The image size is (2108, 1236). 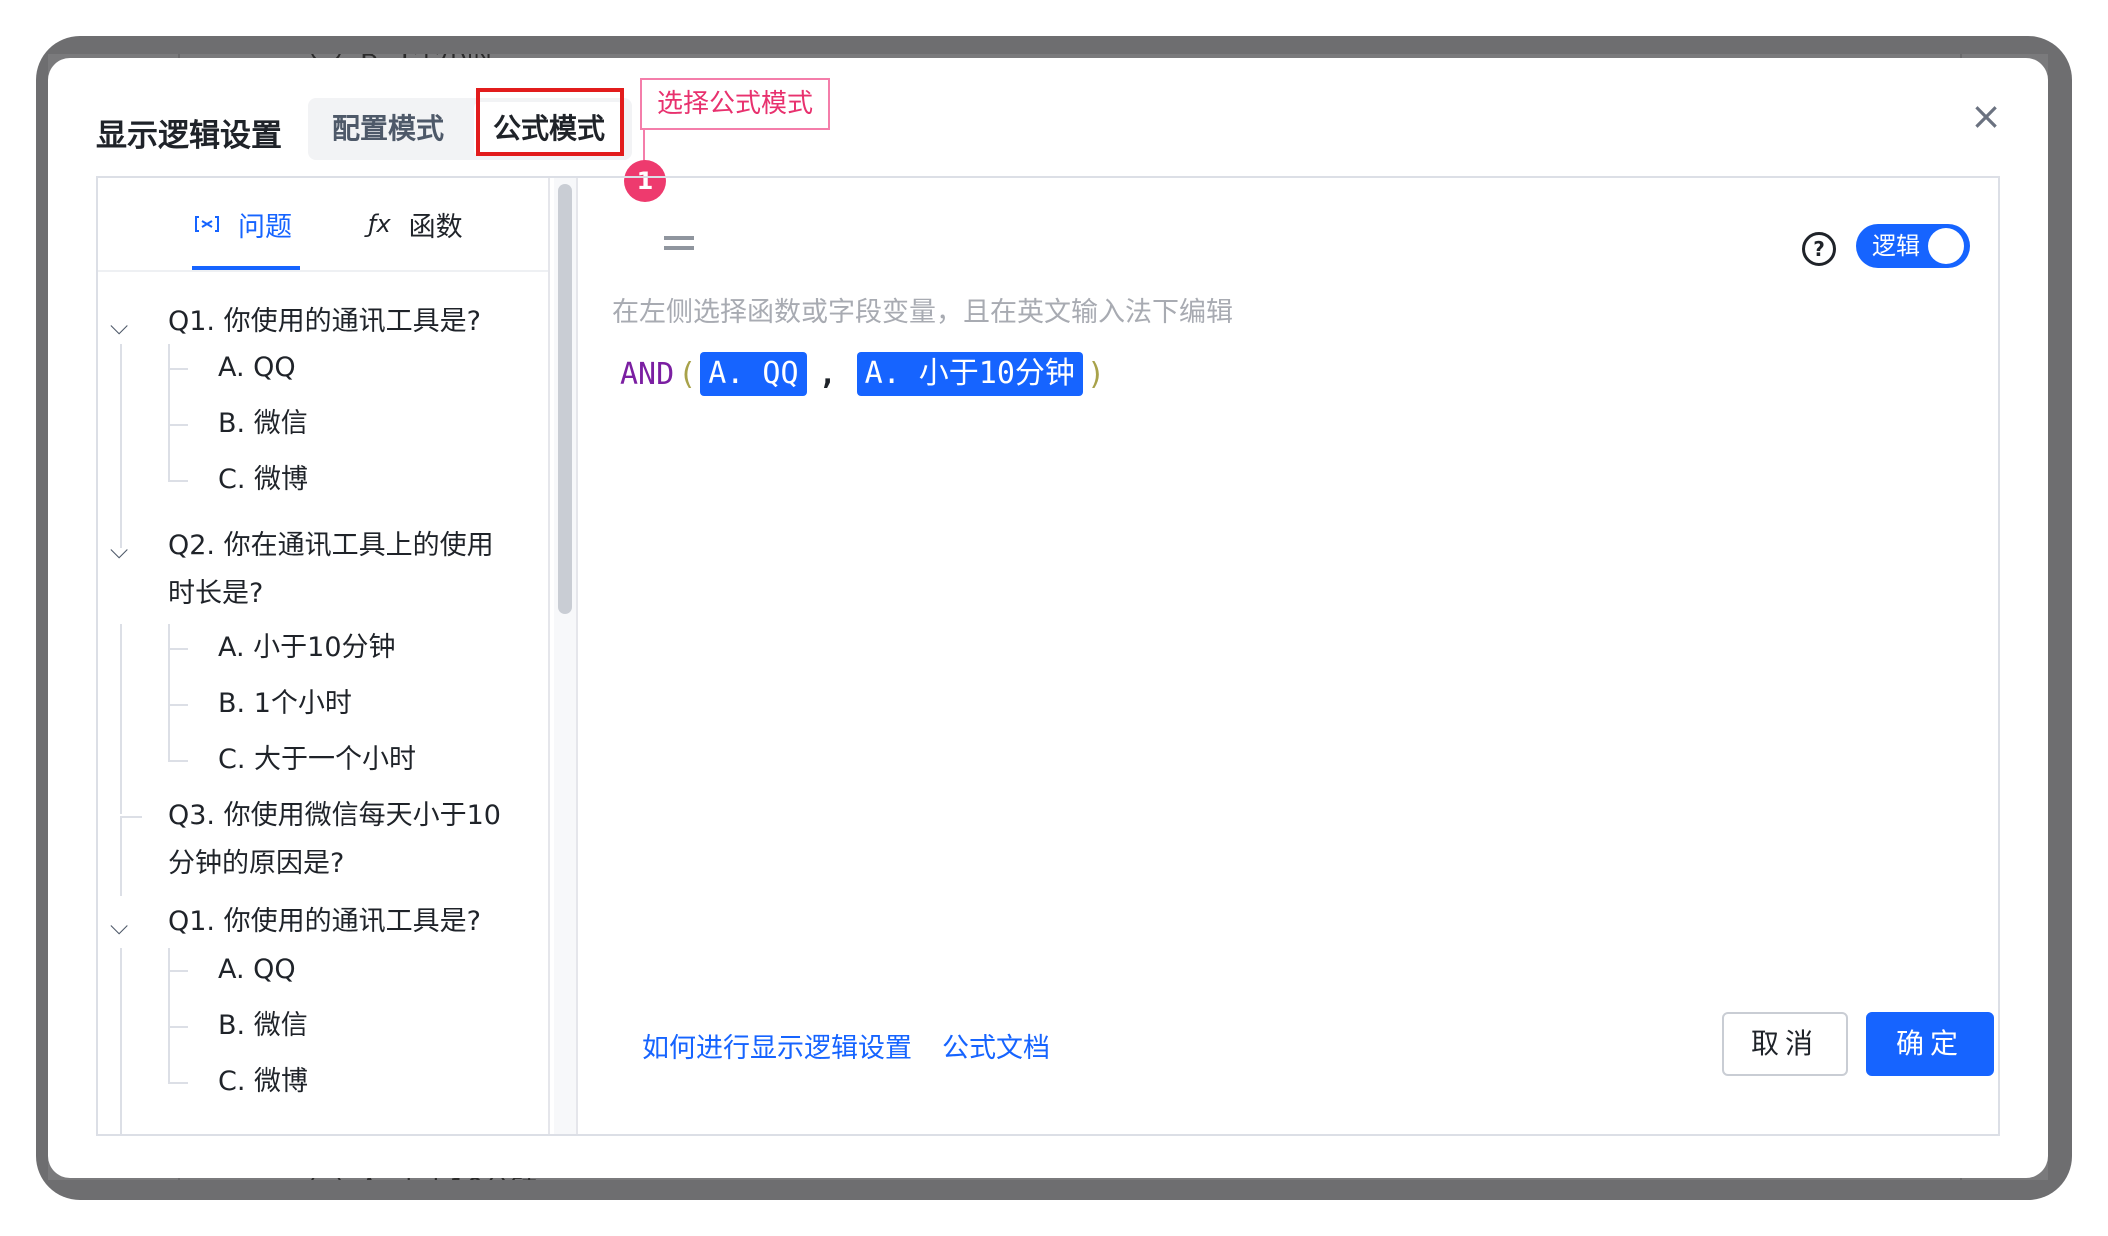 I want to click on formula-variable-chip: A. QQ, so click(x=753, y=374).